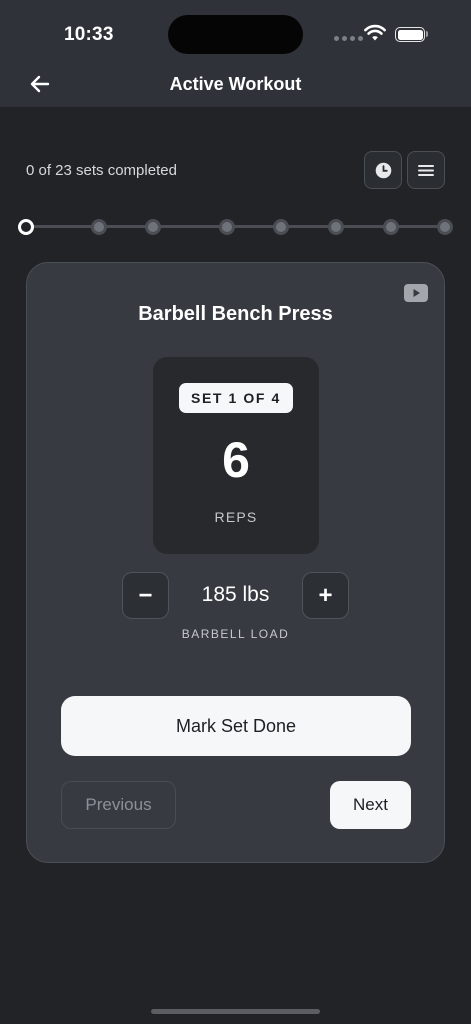 This screenshot has height=1024, width=471. What do you see at coordinates (370, 805) in the screenshot?
I see `next-button: Next` at bounding box center [370, 805].